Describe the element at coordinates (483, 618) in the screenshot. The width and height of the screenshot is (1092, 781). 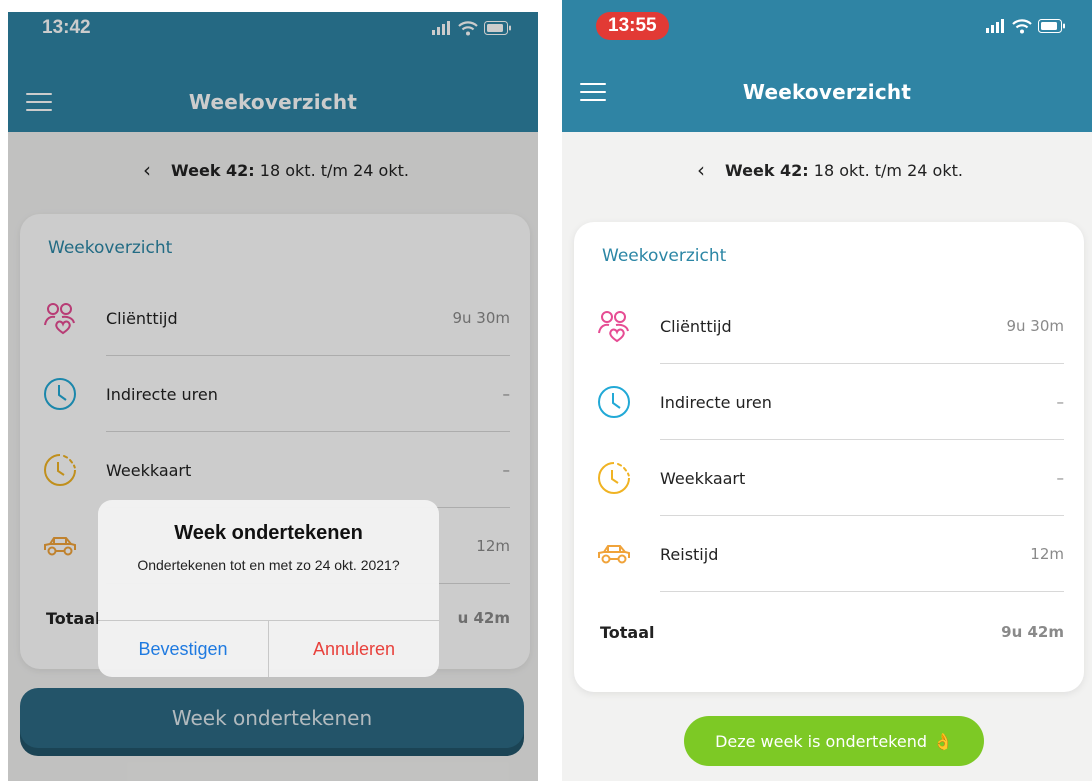
I see `total-value: u 42m` at that location.